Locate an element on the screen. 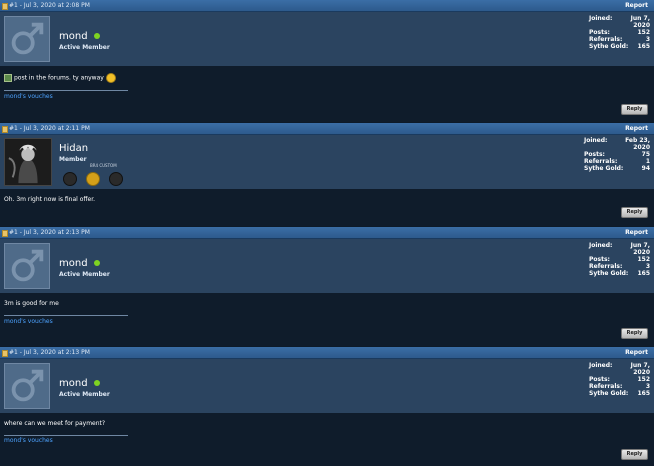 The width and height of the screenshot is (654, 466). user-photo-avatar is located at coordinates (28, 162).